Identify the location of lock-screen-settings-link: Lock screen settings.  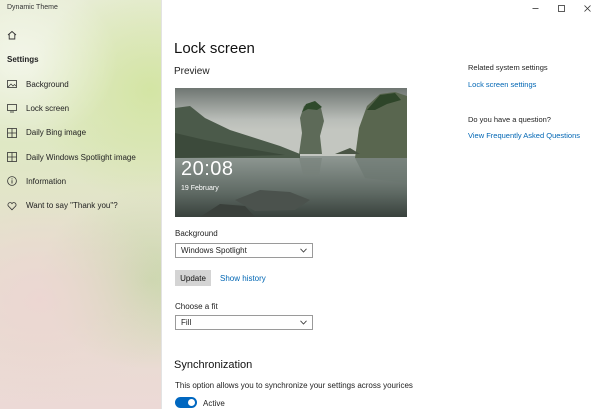
(502, 84).